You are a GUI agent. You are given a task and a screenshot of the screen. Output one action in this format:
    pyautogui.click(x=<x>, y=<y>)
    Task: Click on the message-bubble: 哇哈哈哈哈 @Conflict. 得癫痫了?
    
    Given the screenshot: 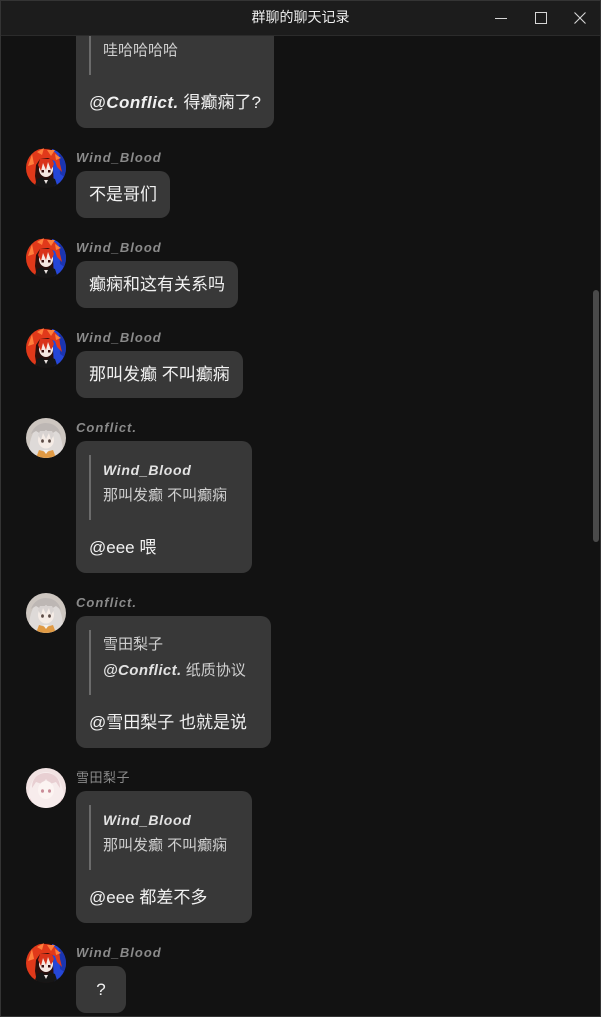 What is the action you would take?
    pyautogui.click(x=175, y=82)
    